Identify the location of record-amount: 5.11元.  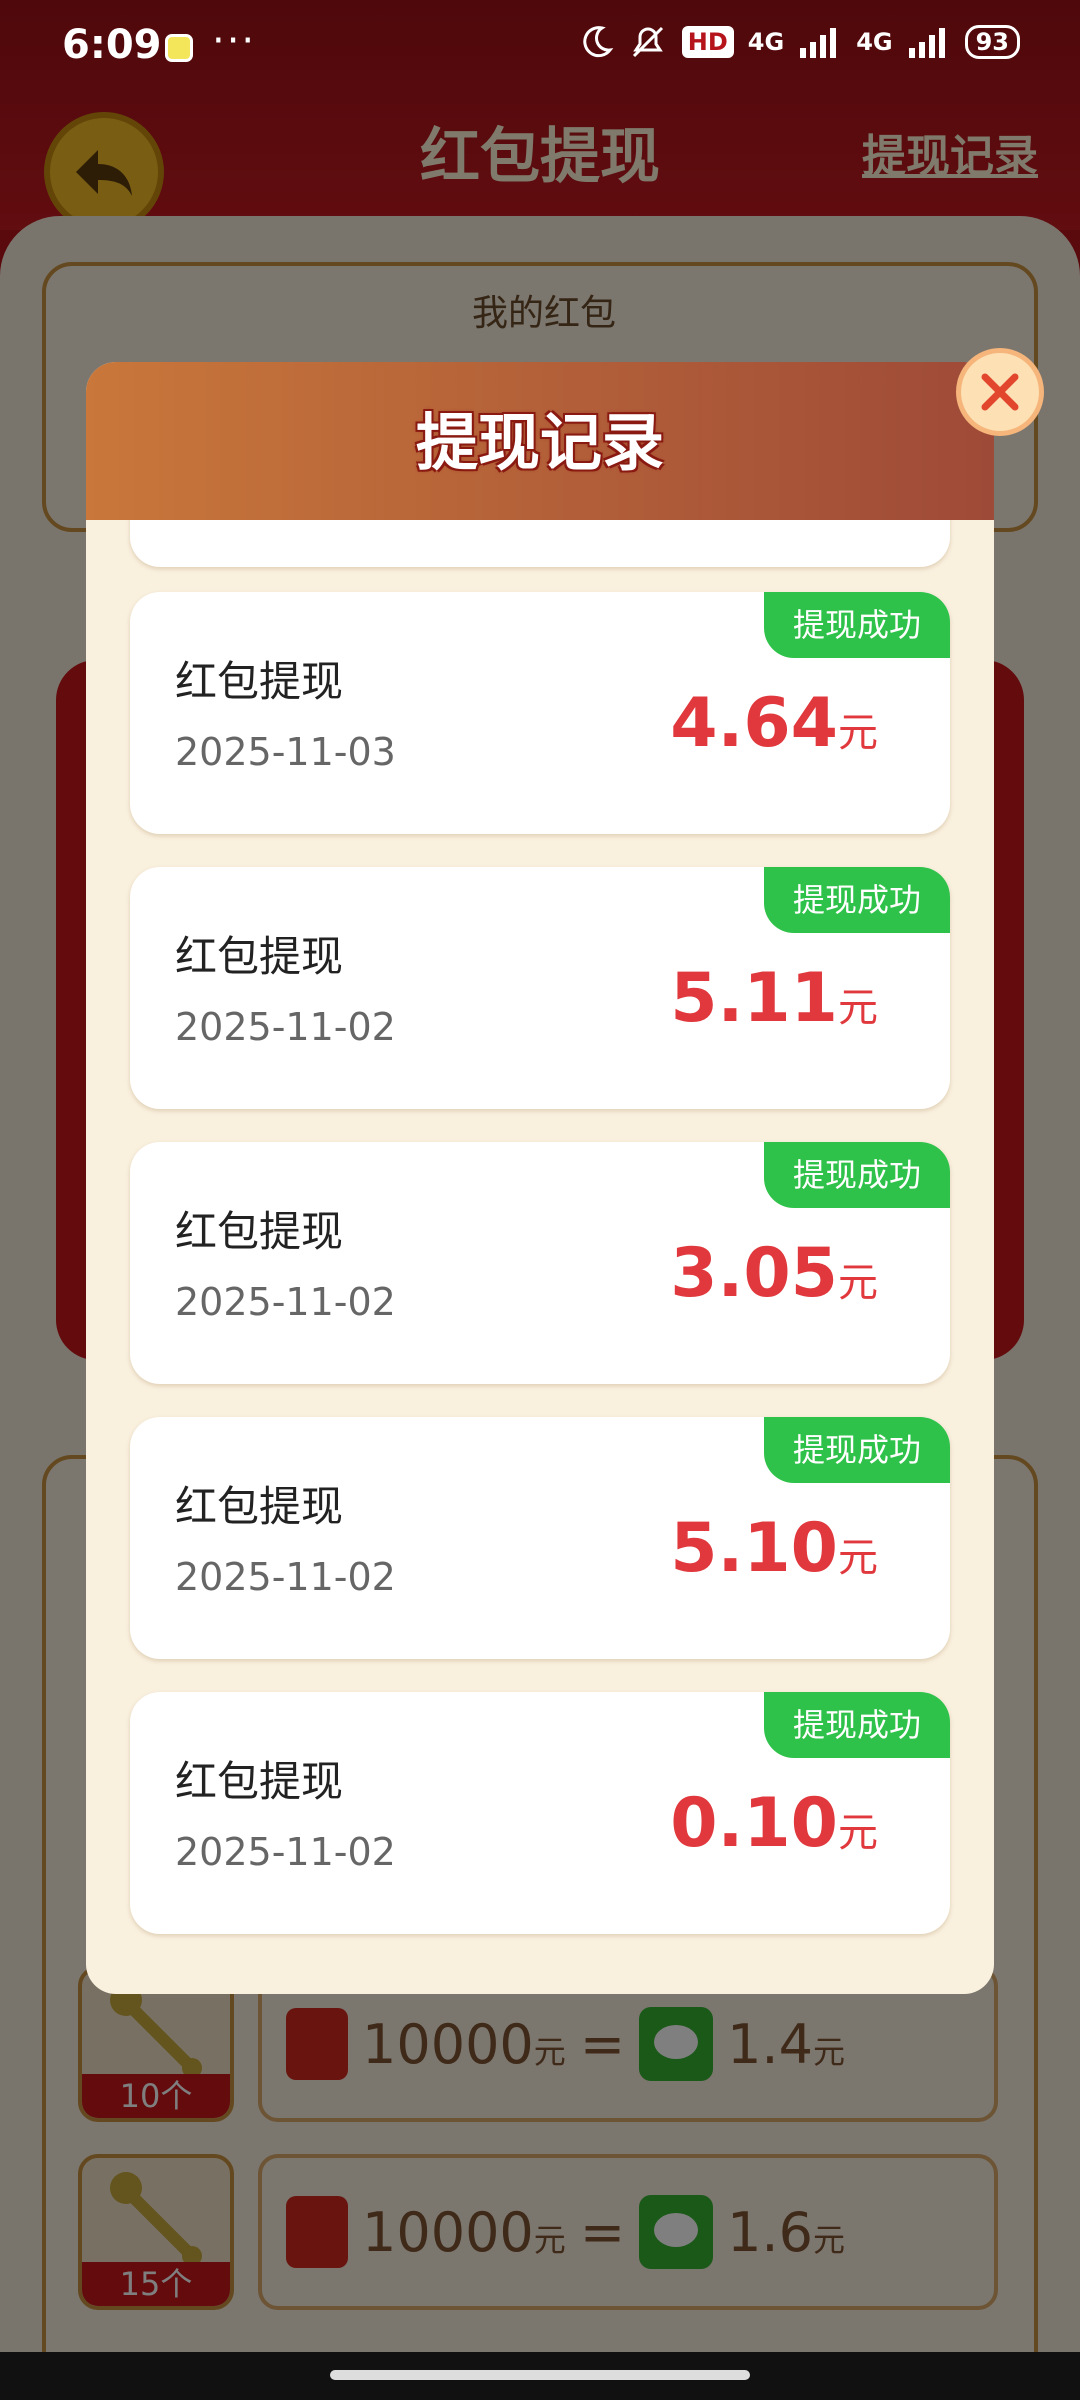
(774, 998).